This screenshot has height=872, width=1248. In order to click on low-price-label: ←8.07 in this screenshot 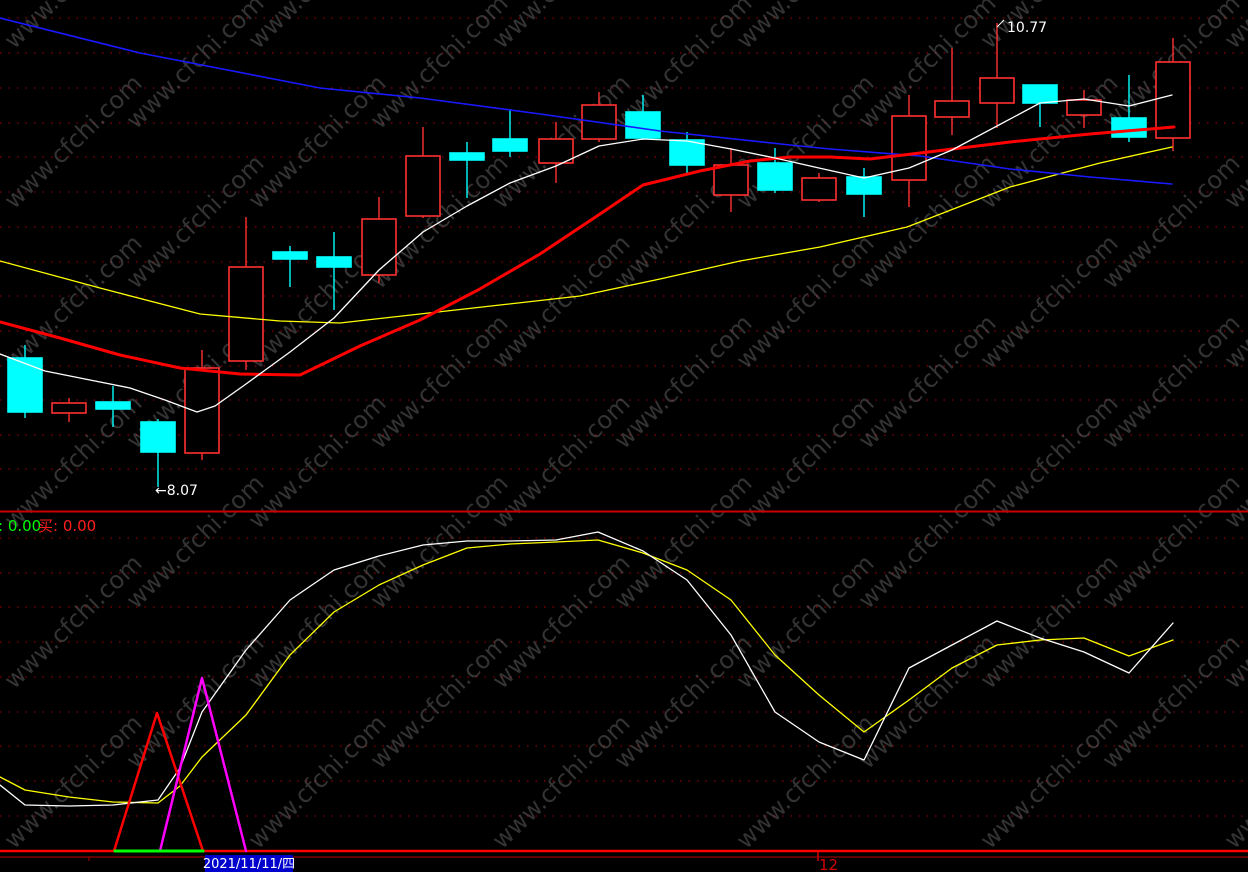, I will do `click(176, 491)`.